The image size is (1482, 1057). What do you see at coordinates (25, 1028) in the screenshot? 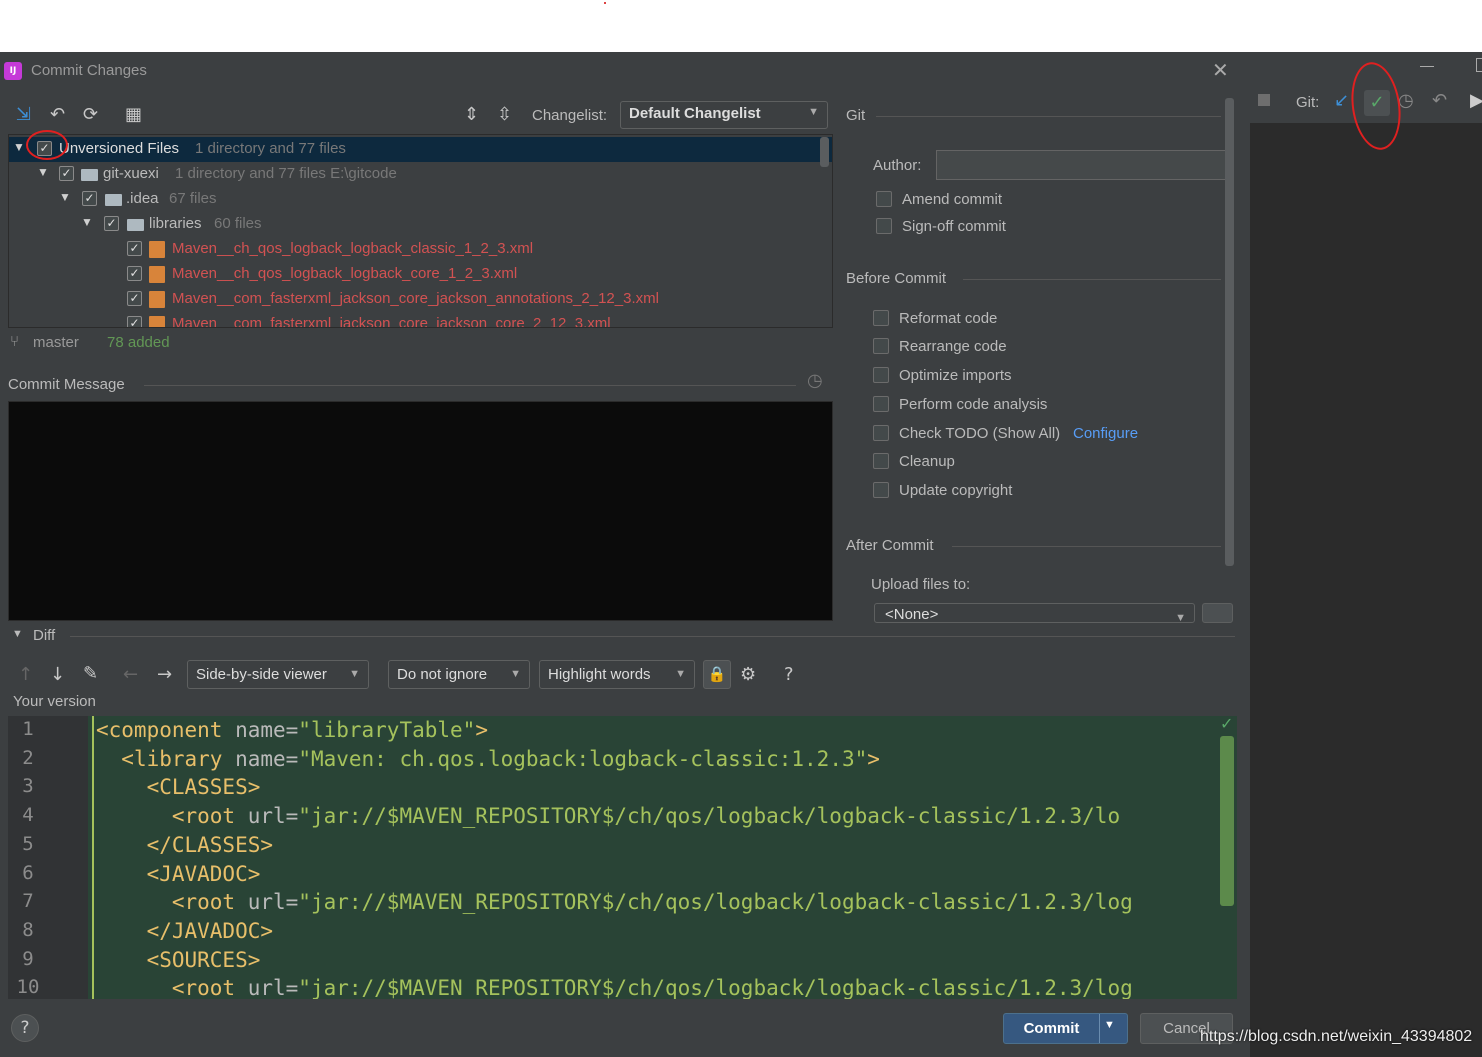
I see `help-button: ?` at bounding box center [25, 1028].